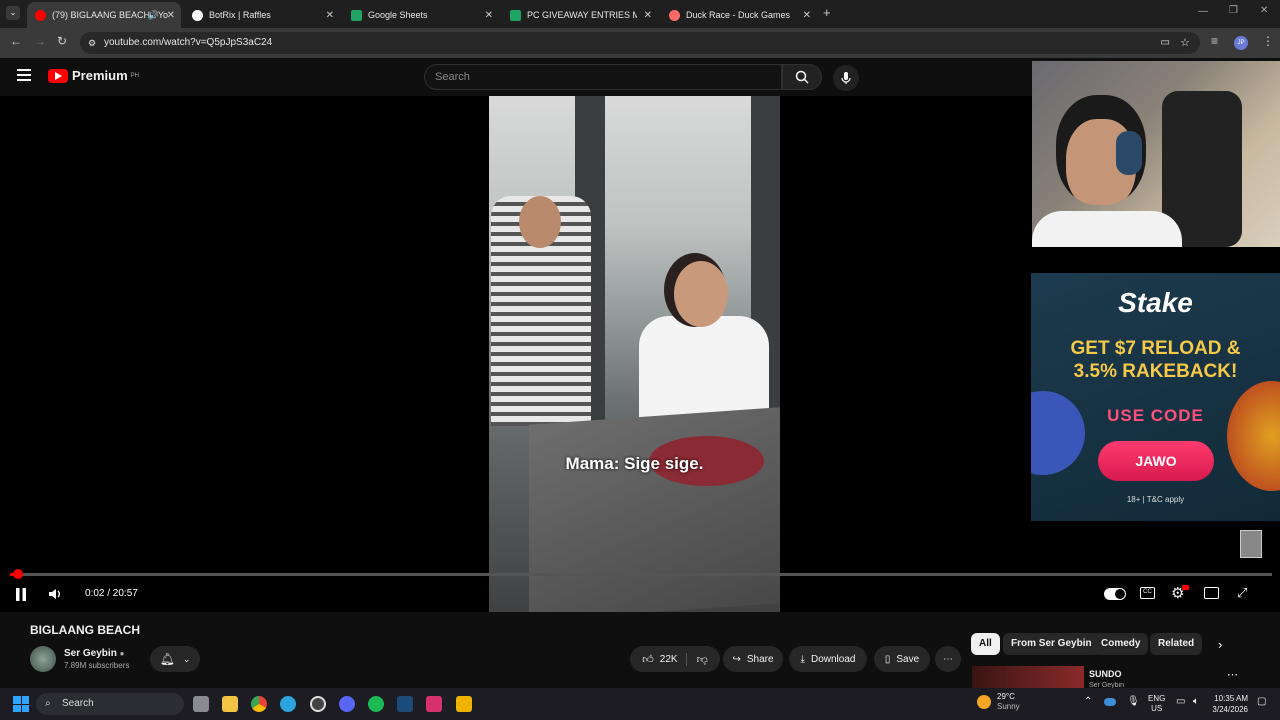  I want to click on channel-watermark, so click(1251, 544).